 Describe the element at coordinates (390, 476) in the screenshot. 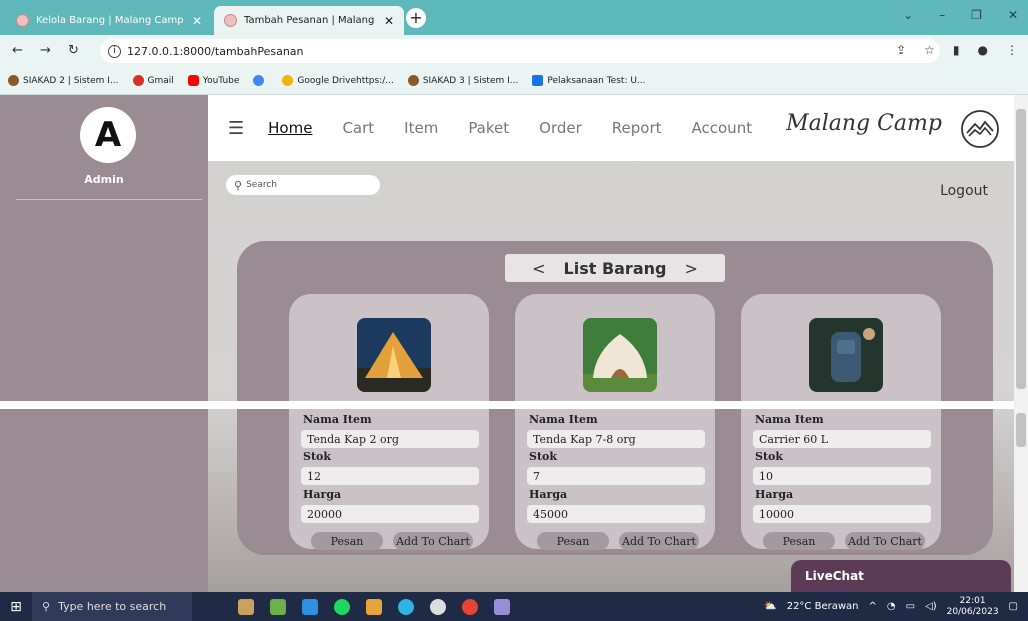

I see `stock-field: 12` at that location.